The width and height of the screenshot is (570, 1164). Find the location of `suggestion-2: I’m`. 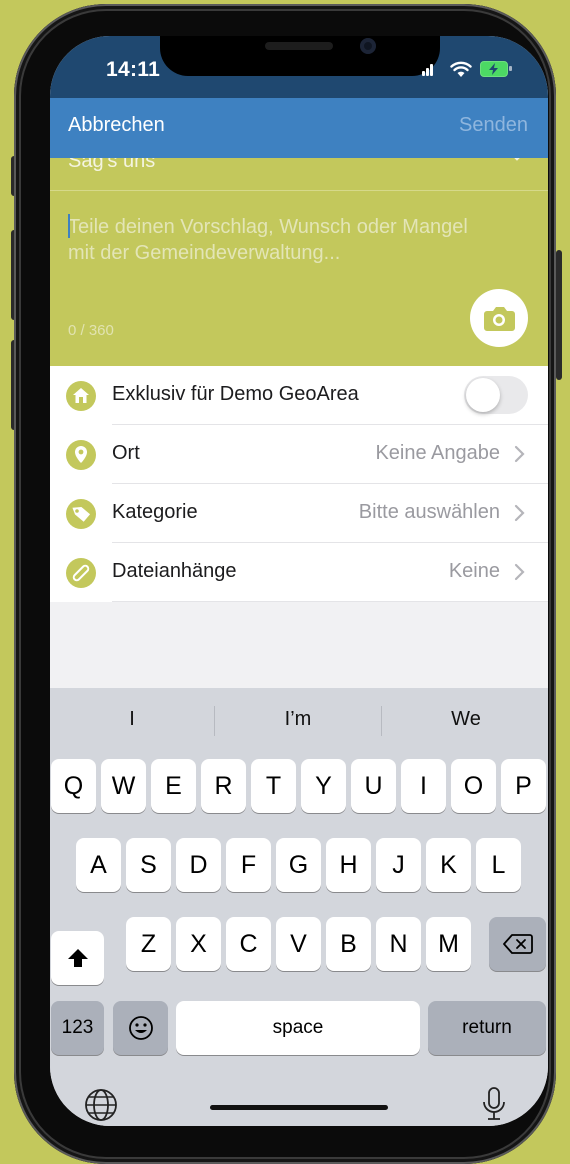

suggestion-2: I’m is located at coordinates (298, 719).